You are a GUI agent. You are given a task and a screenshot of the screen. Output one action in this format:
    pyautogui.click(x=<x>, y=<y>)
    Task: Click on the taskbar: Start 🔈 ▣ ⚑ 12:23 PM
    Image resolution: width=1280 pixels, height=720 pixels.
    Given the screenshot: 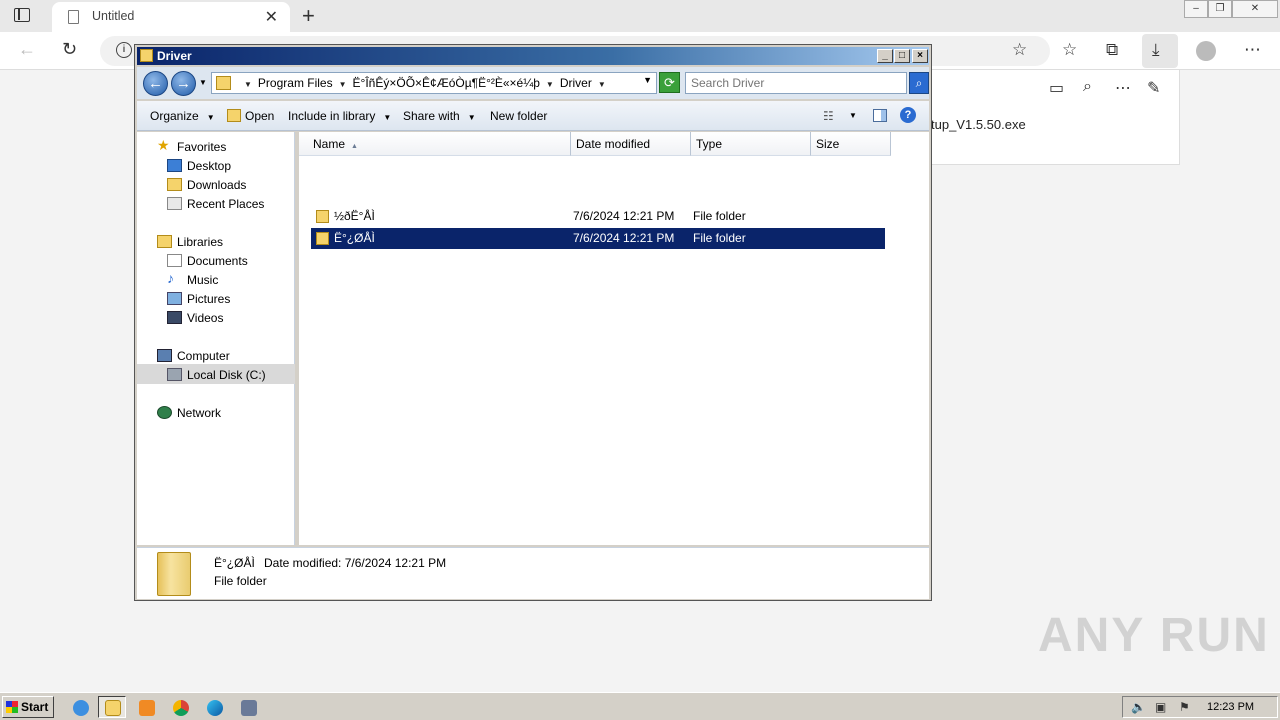 What is the action you would take?
    pyautogui.click(x=640, y=706)
    